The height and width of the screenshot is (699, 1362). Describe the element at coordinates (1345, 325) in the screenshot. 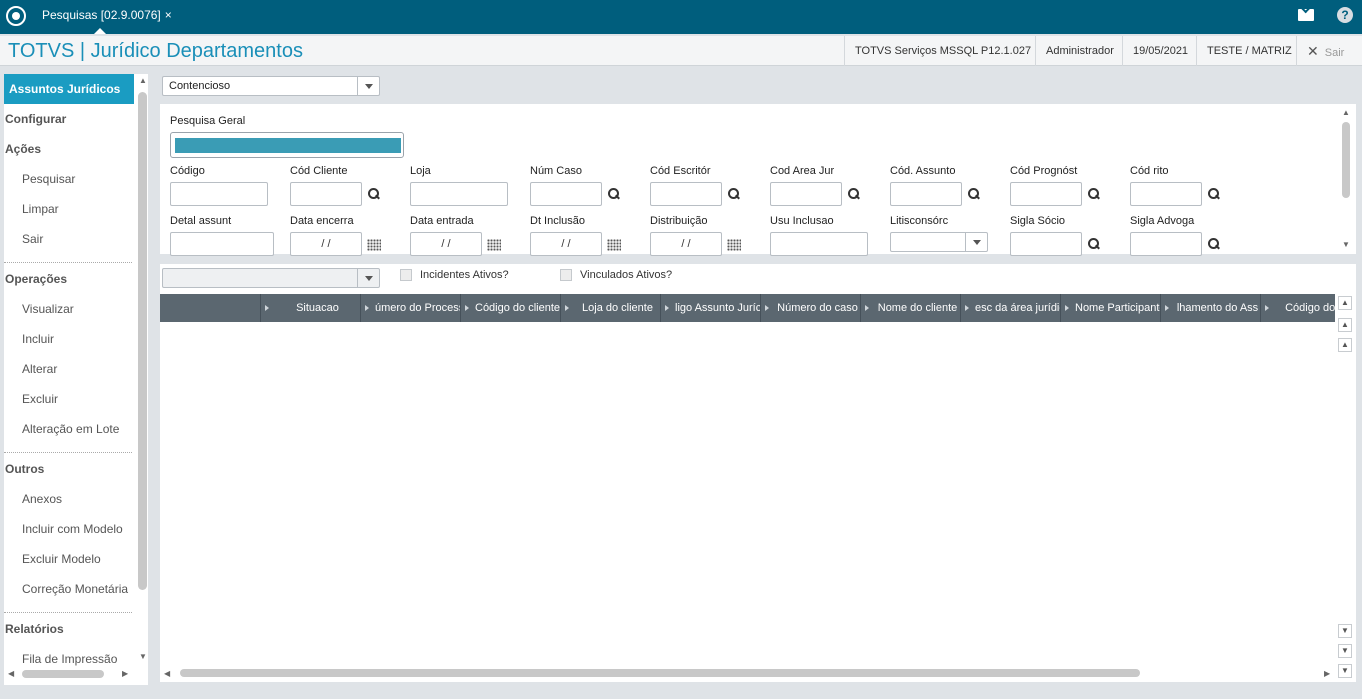

I see `scroll-page-up-icon: ▲` at that location.